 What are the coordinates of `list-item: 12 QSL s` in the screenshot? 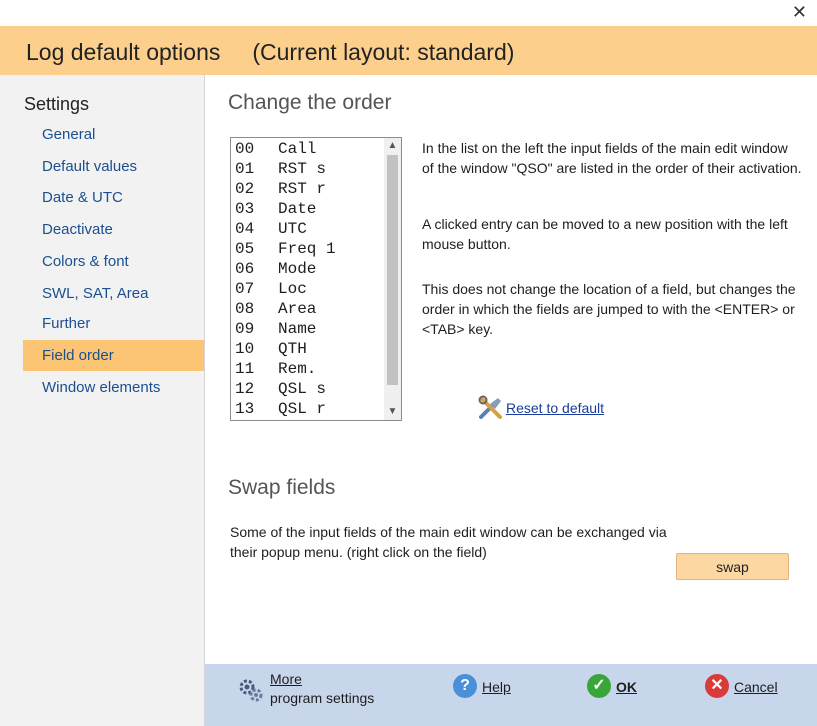 It's located at (285, 389).